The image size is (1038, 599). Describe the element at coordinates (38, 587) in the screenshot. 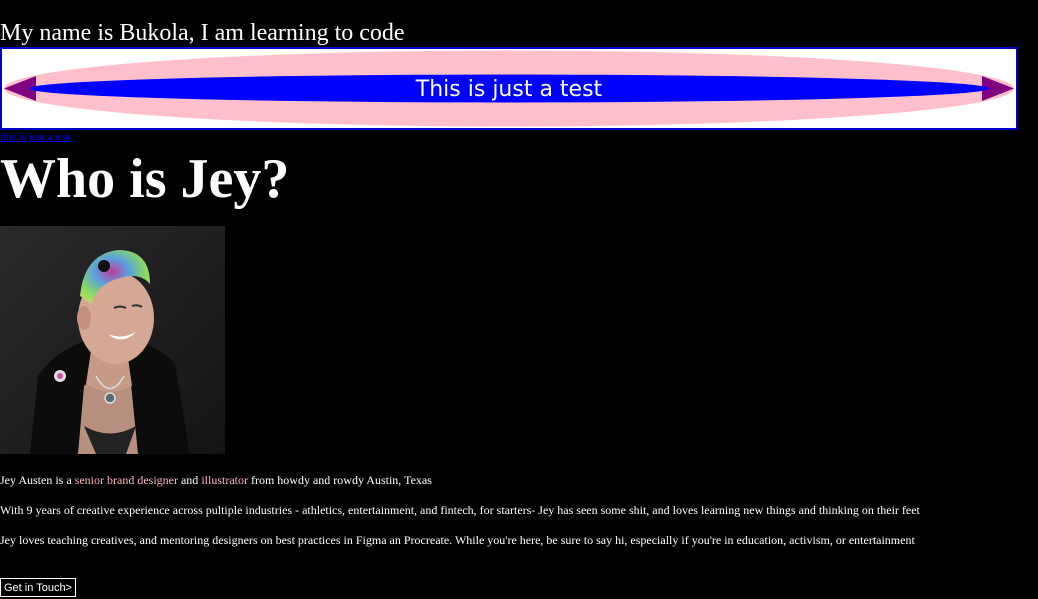

I see `get-in-touch-button: Get in Touch>` at that location.